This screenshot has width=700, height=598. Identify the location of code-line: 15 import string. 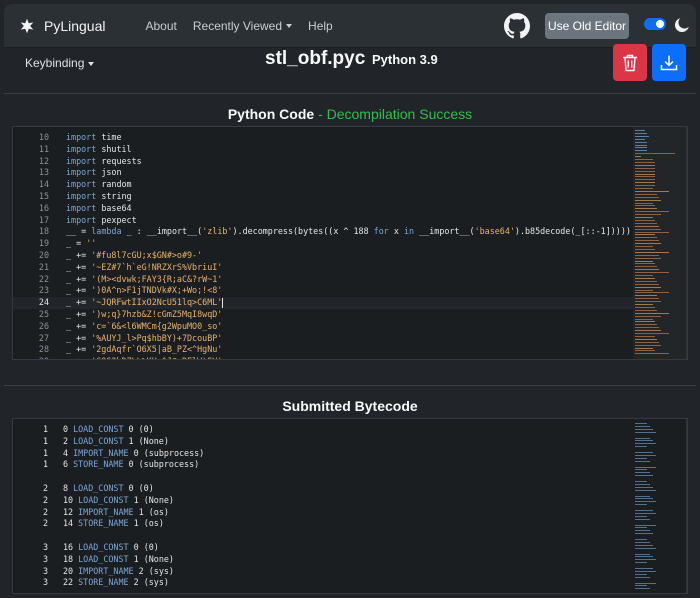
(323, 197).